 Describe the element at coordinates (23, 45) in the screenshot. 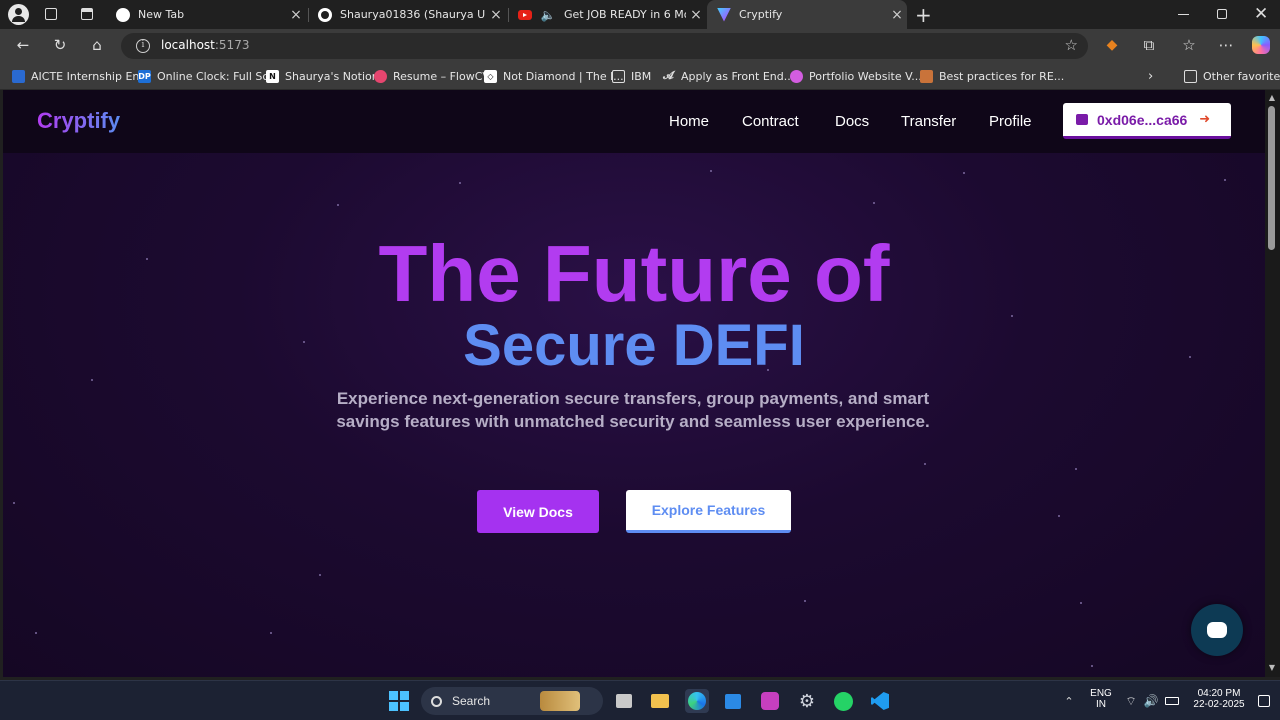

I see `back-button: ←` at that location.